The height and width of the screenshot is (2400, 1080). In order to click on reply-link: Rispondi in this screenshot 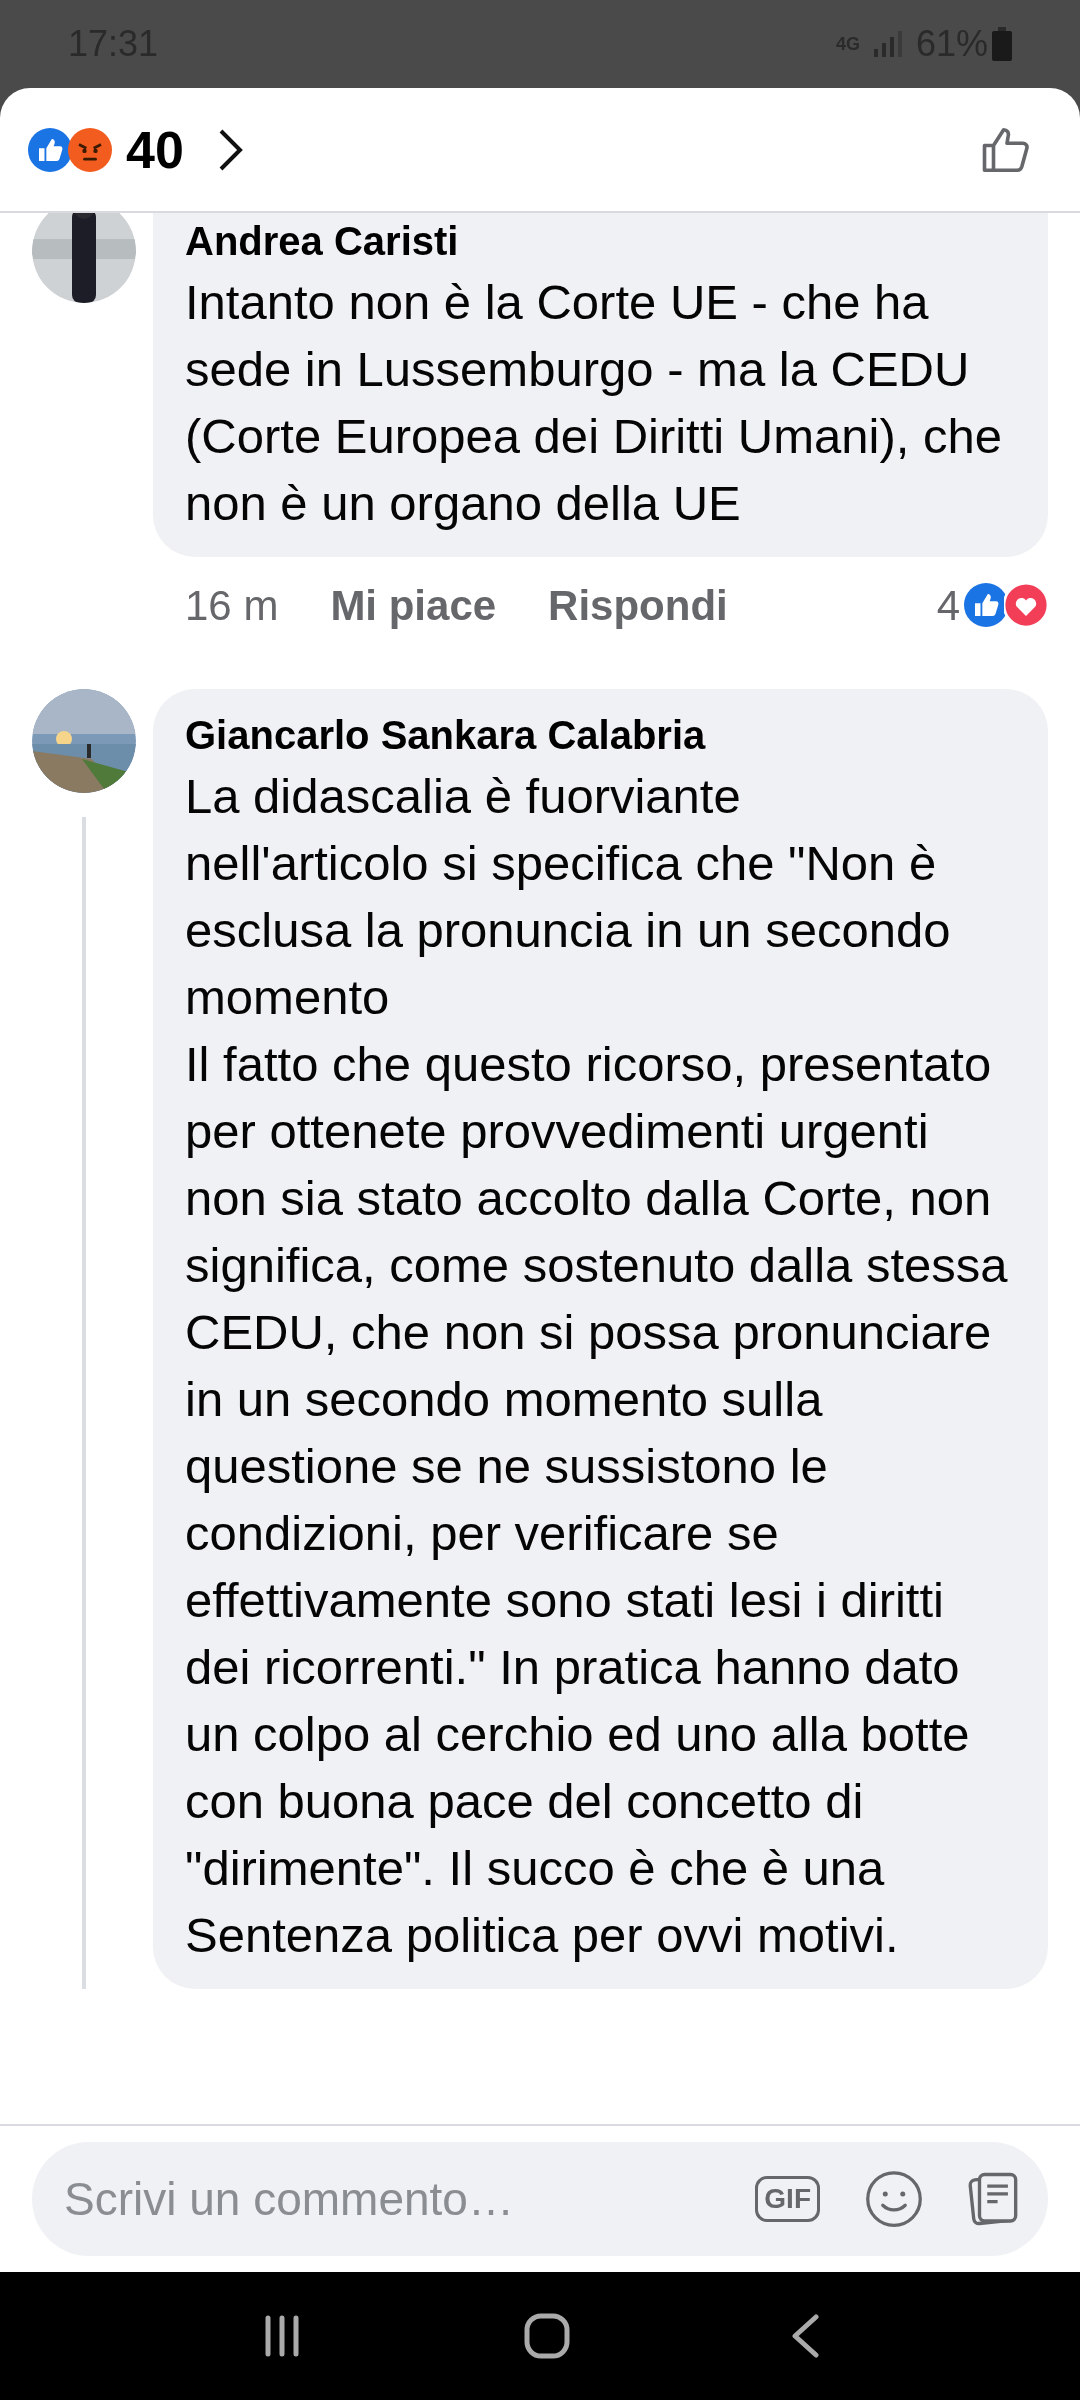, I will do `click(638, 605)`.